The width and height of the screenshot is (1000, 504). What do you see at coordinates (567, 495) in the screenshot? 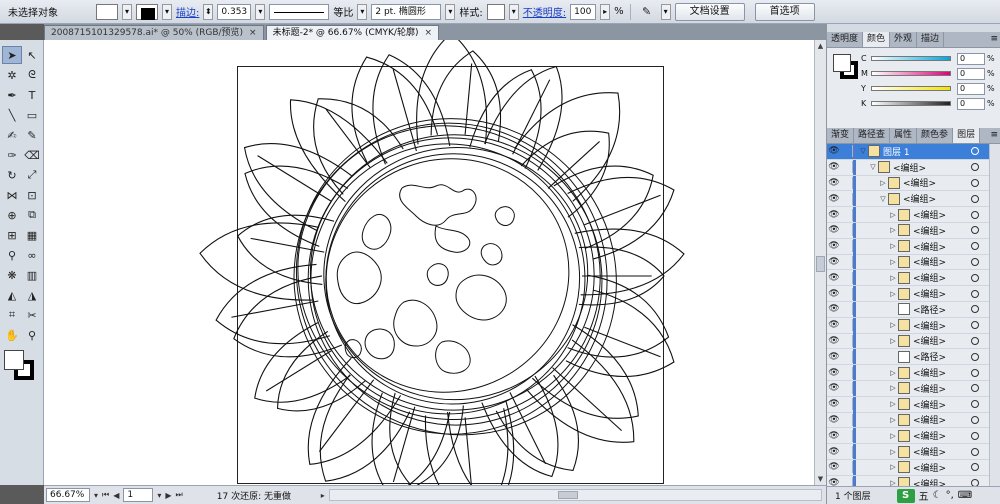
I see `scroll-thumb` at bounding box center [567, 495].